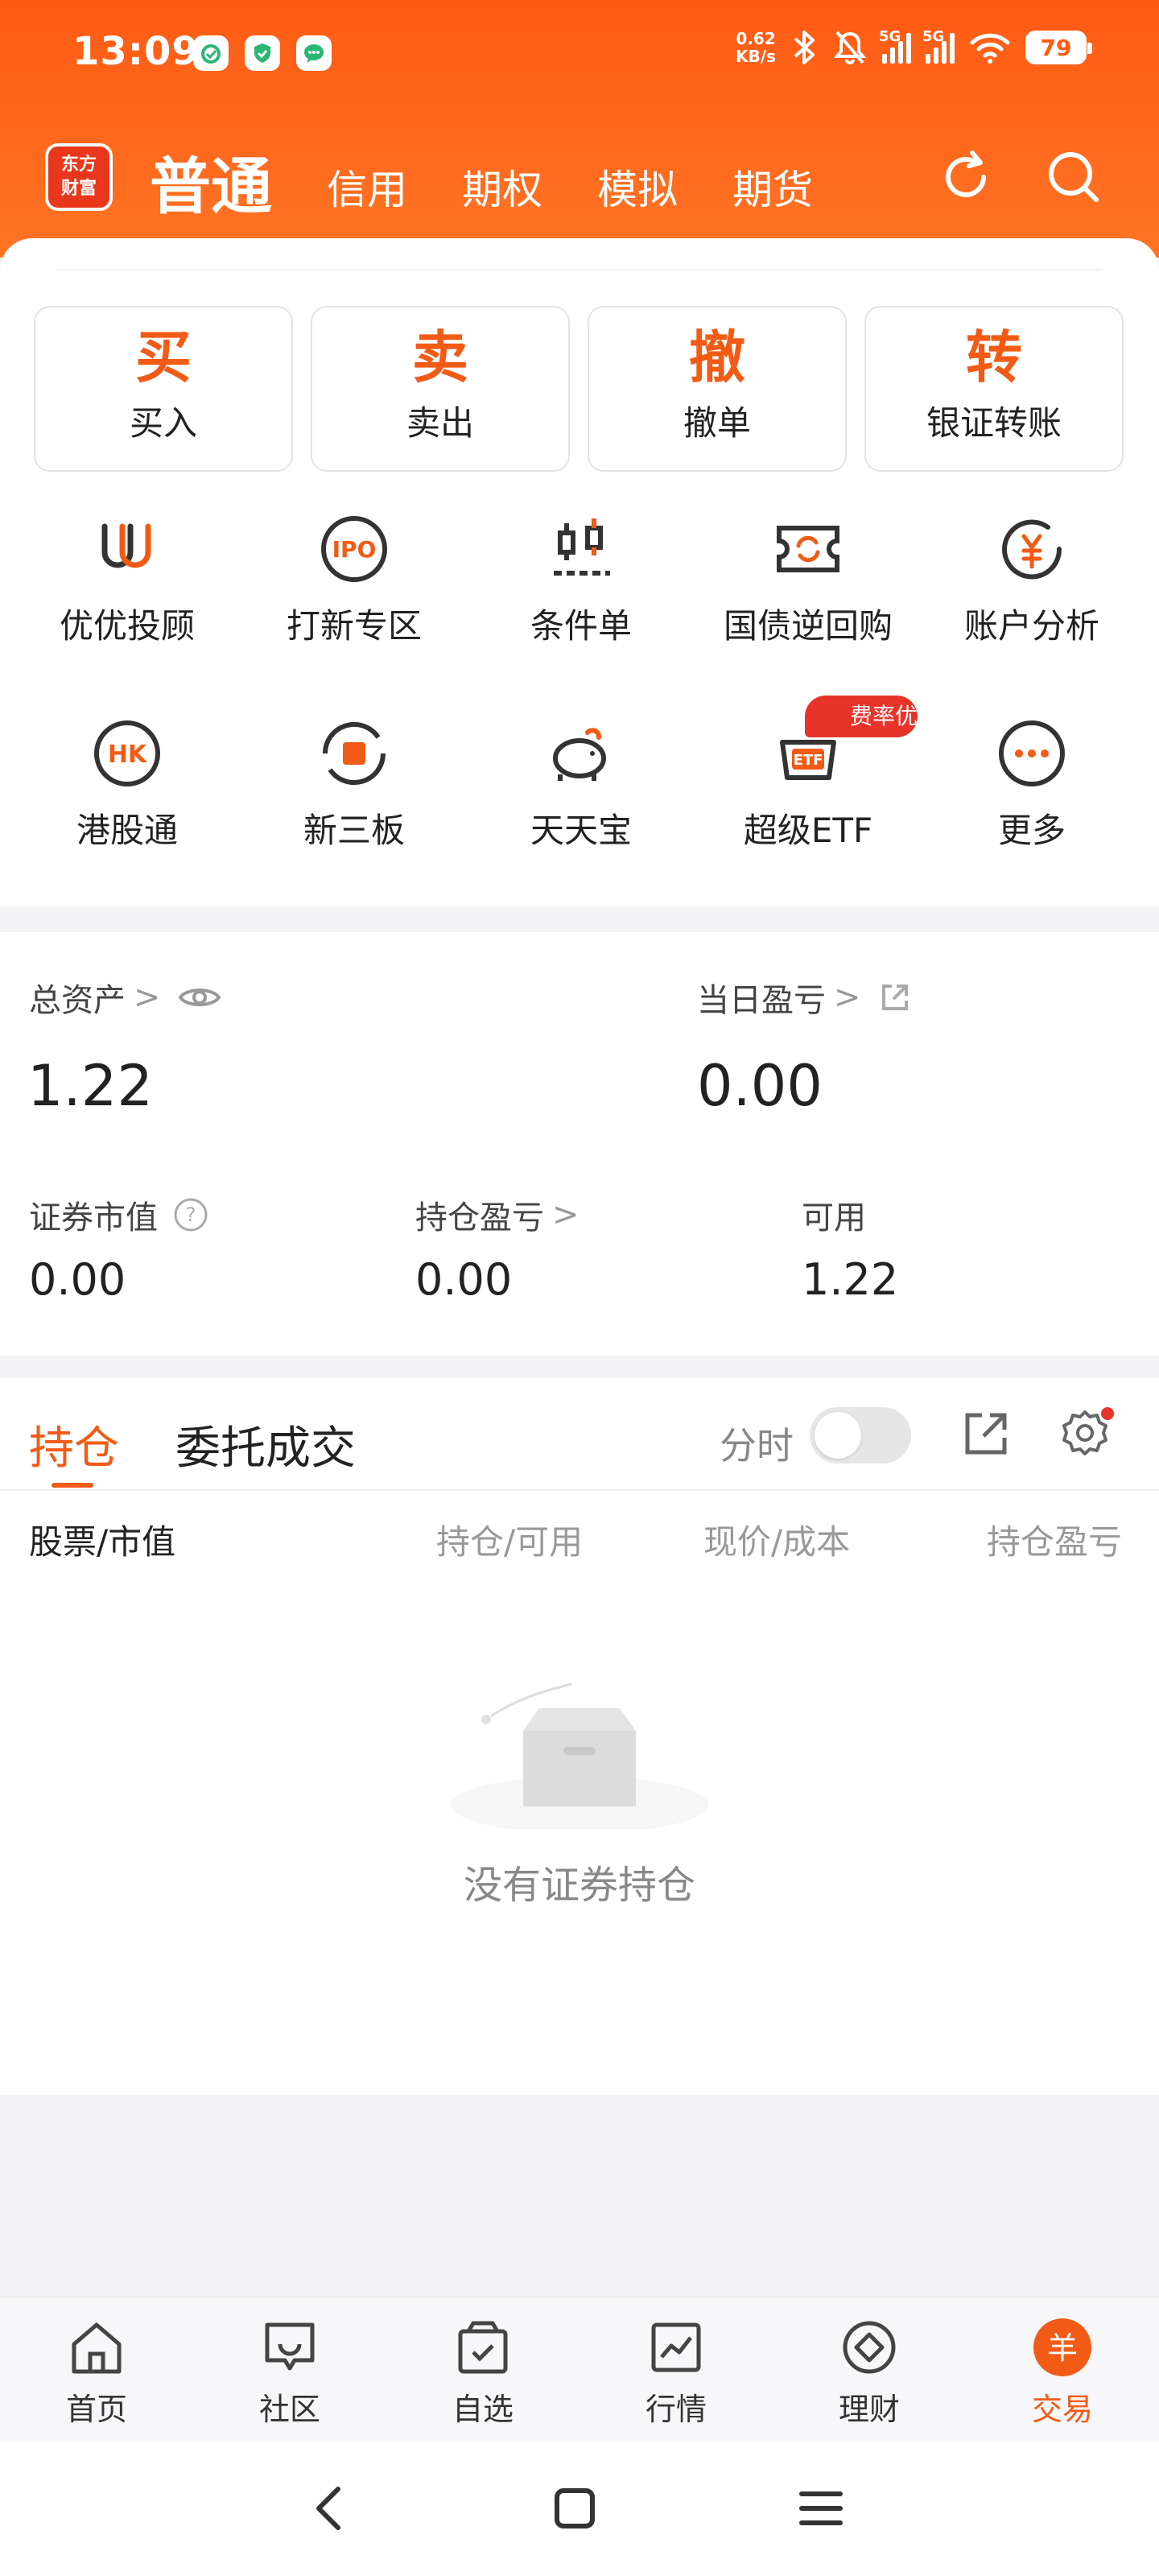 This screenshot has width=1159, height=2576. I want to click on more-icon, so click(1032, 753).